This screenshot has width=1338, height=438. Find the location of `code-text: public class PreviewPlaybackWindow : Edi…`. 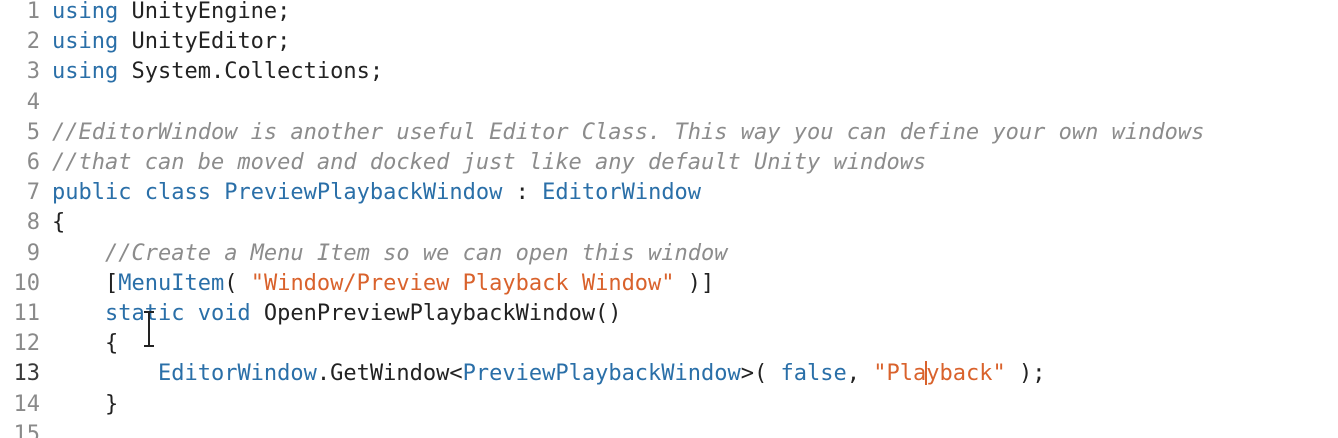

code-text: public class PreviewPlaybackWindow : Edi… is located at coordinates (376, 193).